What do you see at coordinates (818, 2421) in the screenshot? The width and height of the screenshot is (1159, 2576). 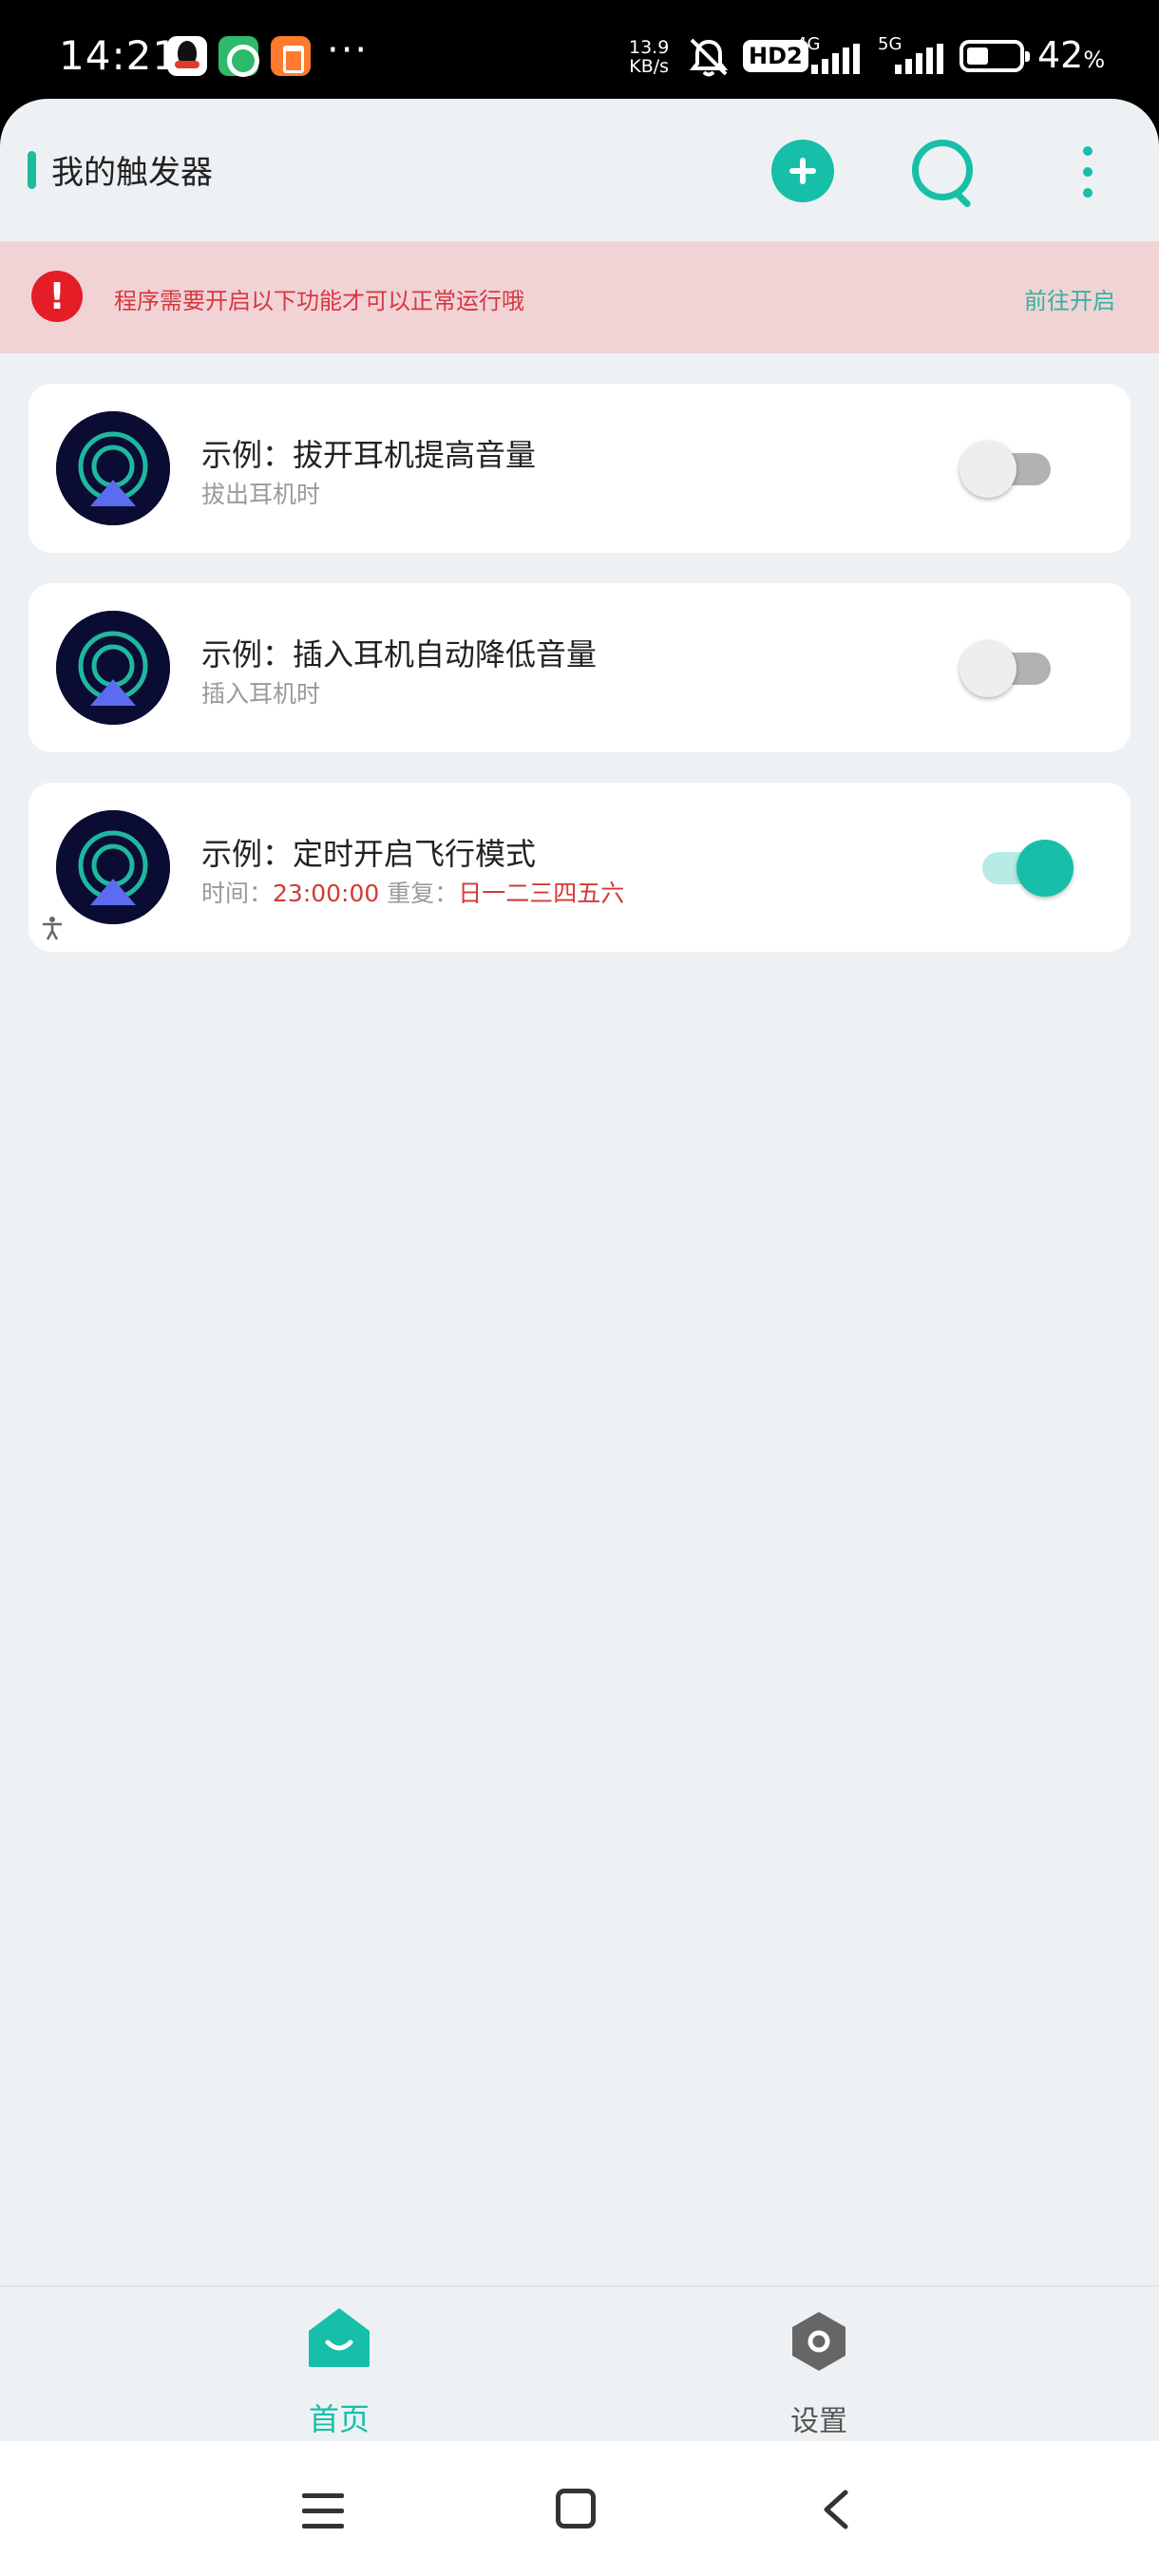 I see `tab-settings-label: 设置` at bounding box center [818, 2421].